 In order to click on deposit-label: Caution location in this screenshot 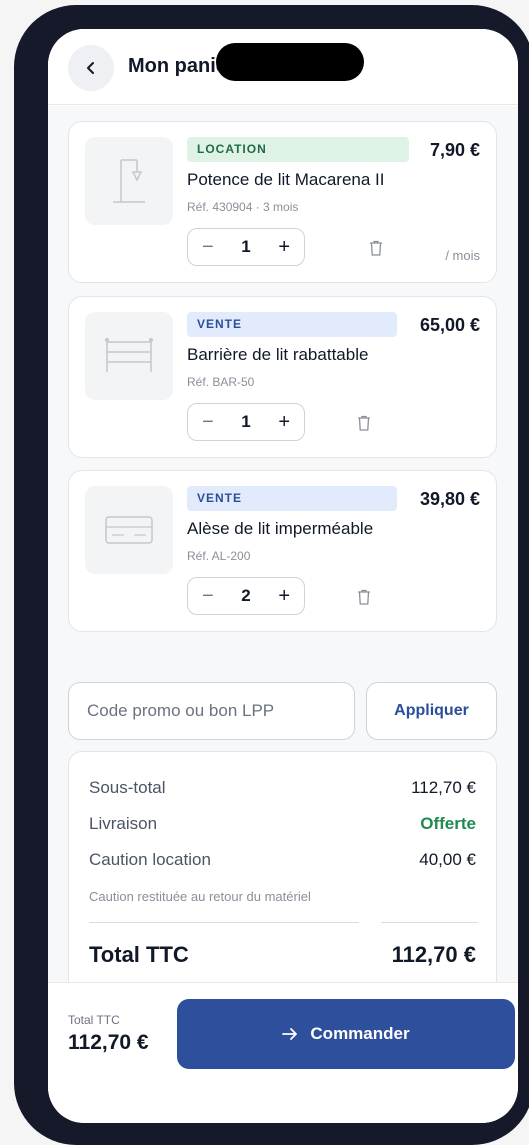, I will do `click(150, 859)`.